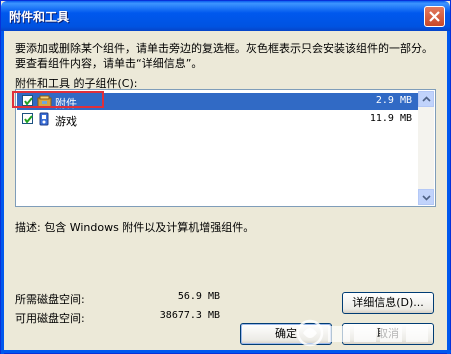  Describe the element at coordinates (198, 296) in the screenshot. I see `required-space-value: 56.9 MB` at that location.